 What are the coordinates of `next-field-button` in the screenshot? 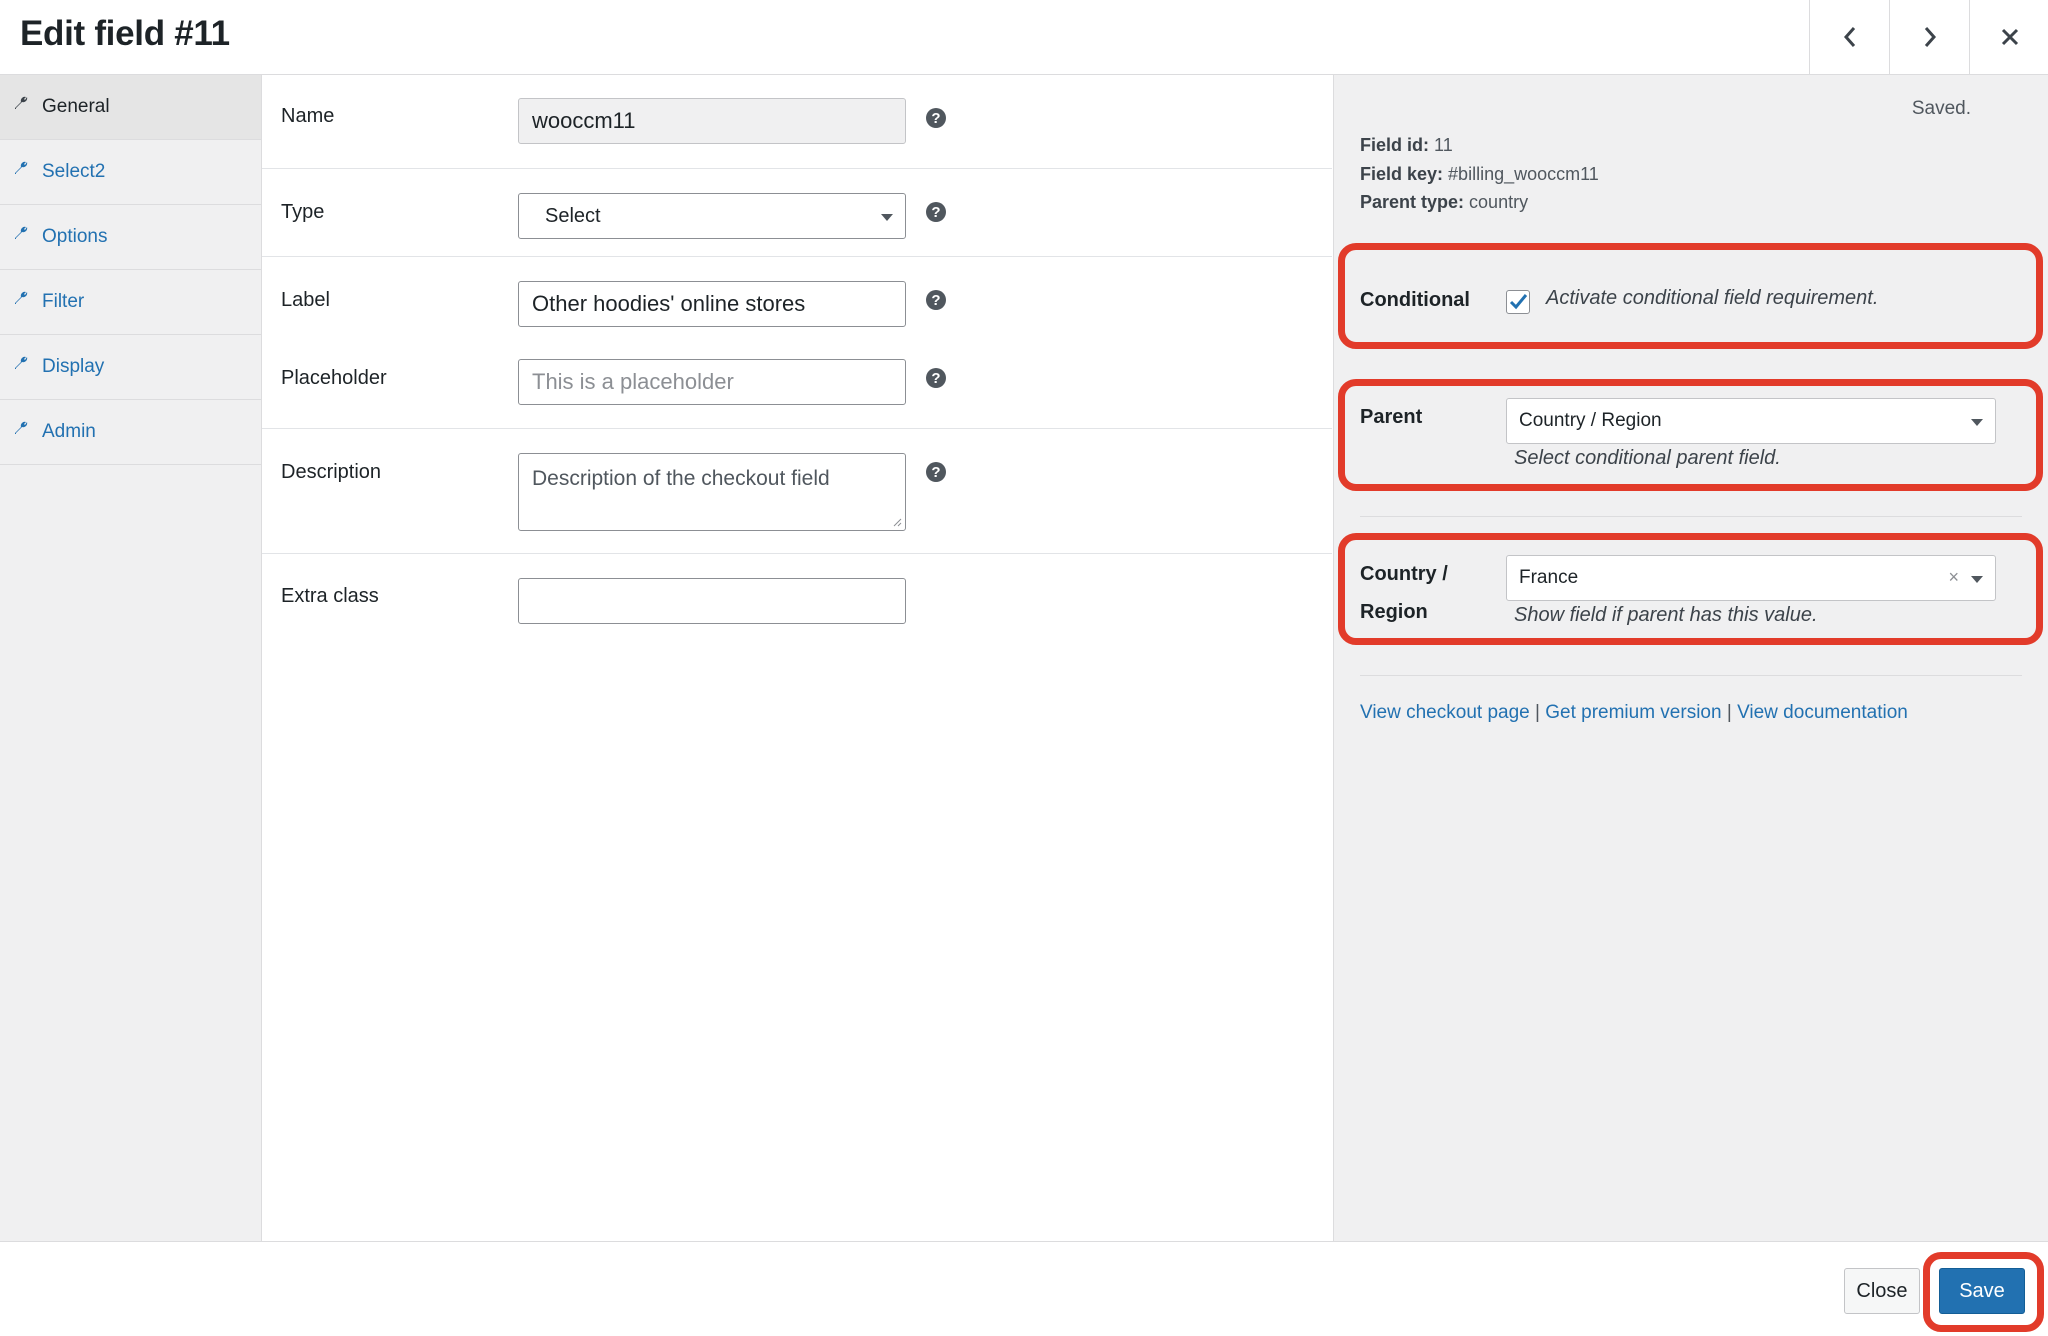 It's located at (1929, 37).